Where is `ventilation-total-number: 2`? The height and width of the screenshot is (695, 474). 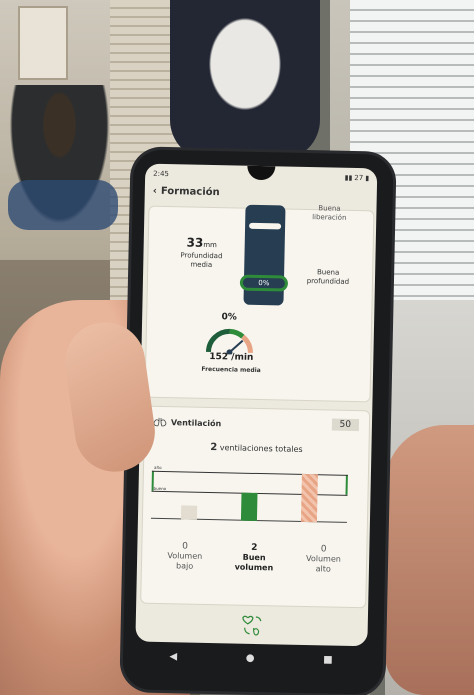
ventilation-total-number: 2 is located at coordinates (214, 448).